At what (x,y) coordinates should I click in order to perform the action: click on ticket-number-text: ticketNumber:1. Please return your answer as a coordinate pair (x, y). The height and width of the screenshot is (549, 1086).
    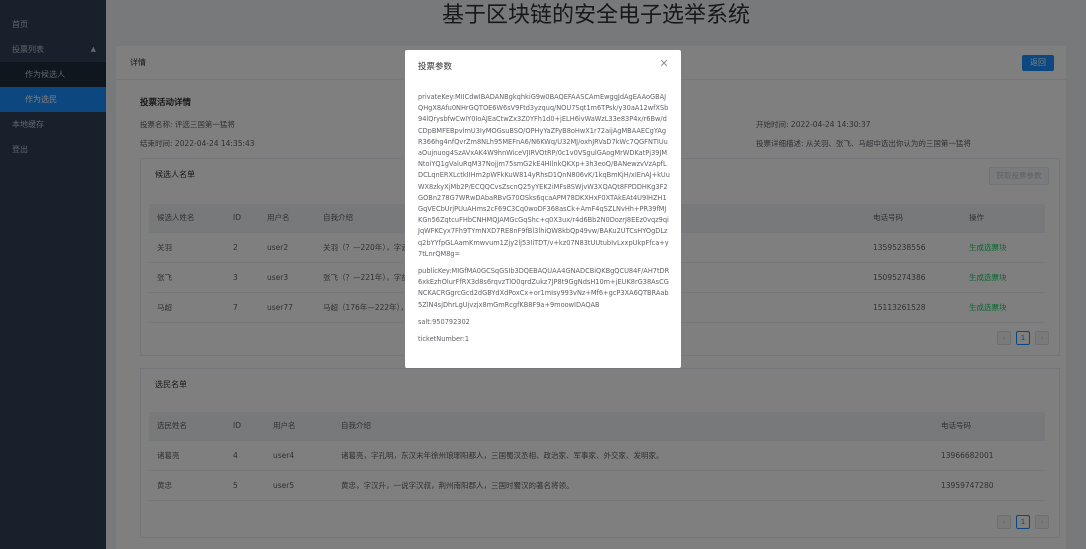
    Looking at the image, I should click on (444, 339).